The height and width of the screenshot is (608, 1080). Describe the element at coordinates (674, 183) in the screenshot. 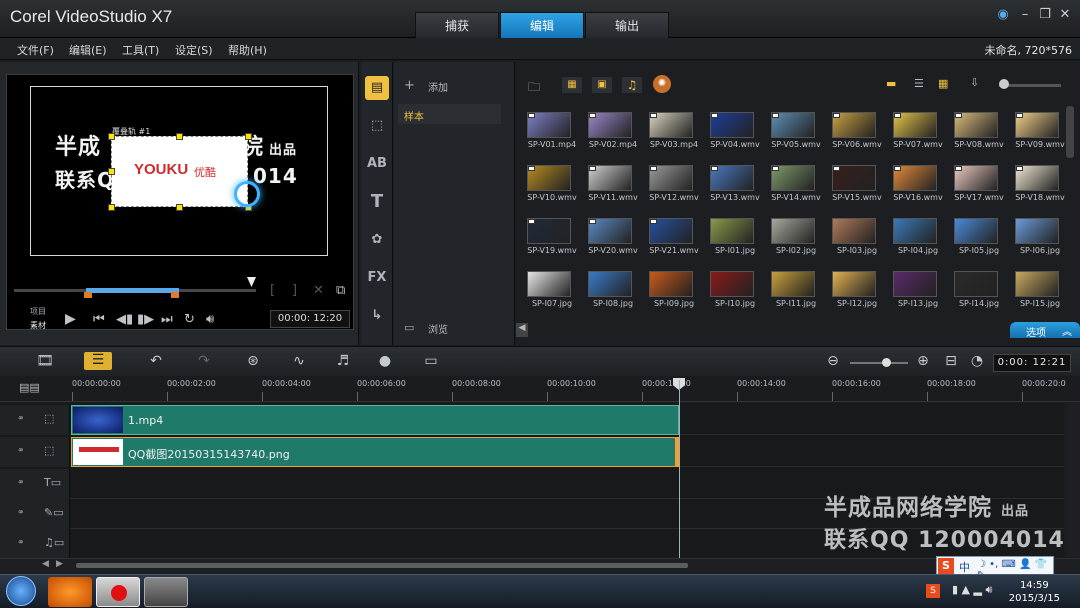

I see `media-thumbnail: SP-V12.wmv` at that location.